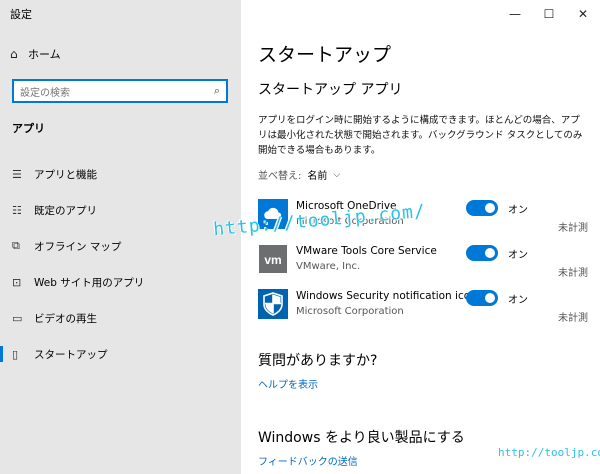 Image resolution: width=600 pixels, height=474 pixels. Describe the element at coordinates (300, 14) in the screenshot. I see `title-bar: 設定 — ☐ ✕` at that location.